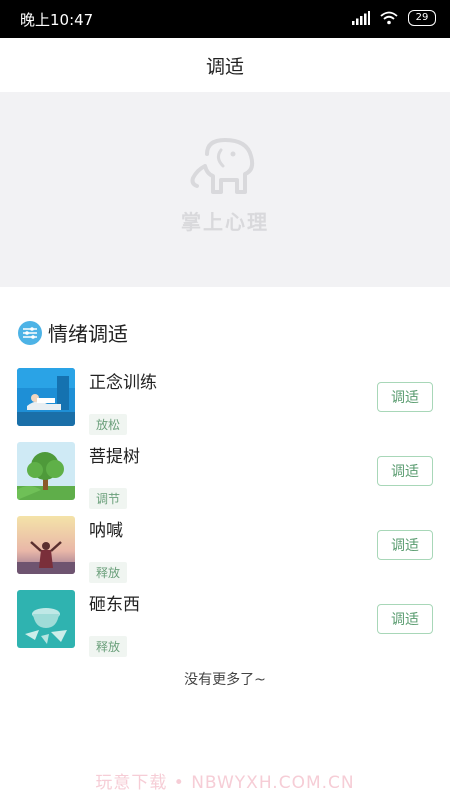 The width and height of the screenshot is (450, 800). I want to click on sliders-icon, so click(30, 332).